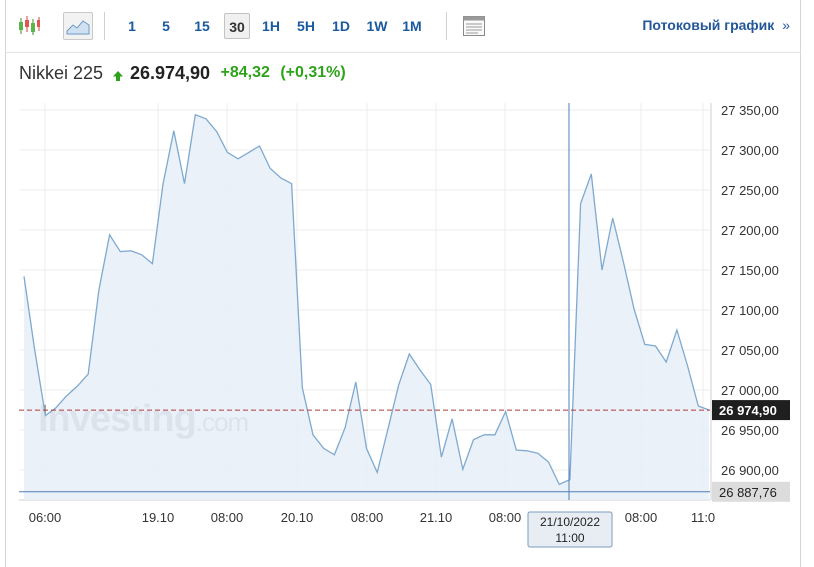 The height and width of the screenshot is (567, 814). What do you see at coordinates (750, 390) in the screenshot?
I see `y-tick-label: 27 000,00` at bounding box center [750, 390].